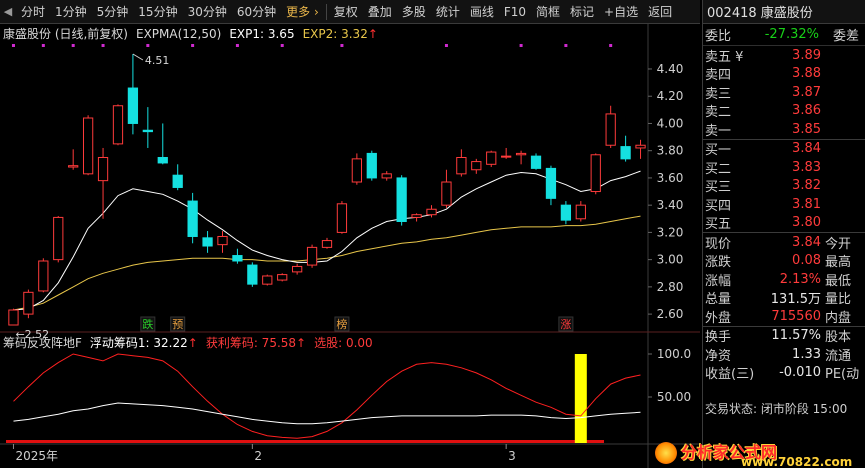 The width and height of the screenshot is (865, 468). Describe the element at coordinates (718, 206) in the screenshot. I see `buy-label: 买四` at that location.